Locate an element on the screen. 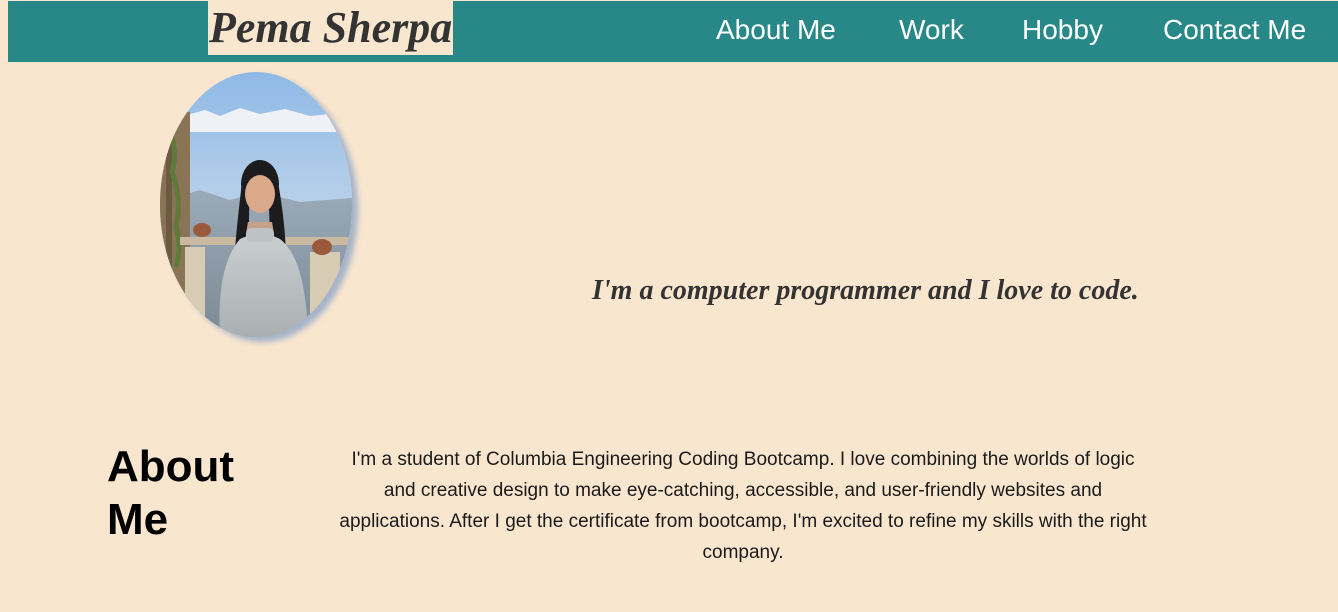  nav-link-about-me: About Me is located at coordinates (776, 30).